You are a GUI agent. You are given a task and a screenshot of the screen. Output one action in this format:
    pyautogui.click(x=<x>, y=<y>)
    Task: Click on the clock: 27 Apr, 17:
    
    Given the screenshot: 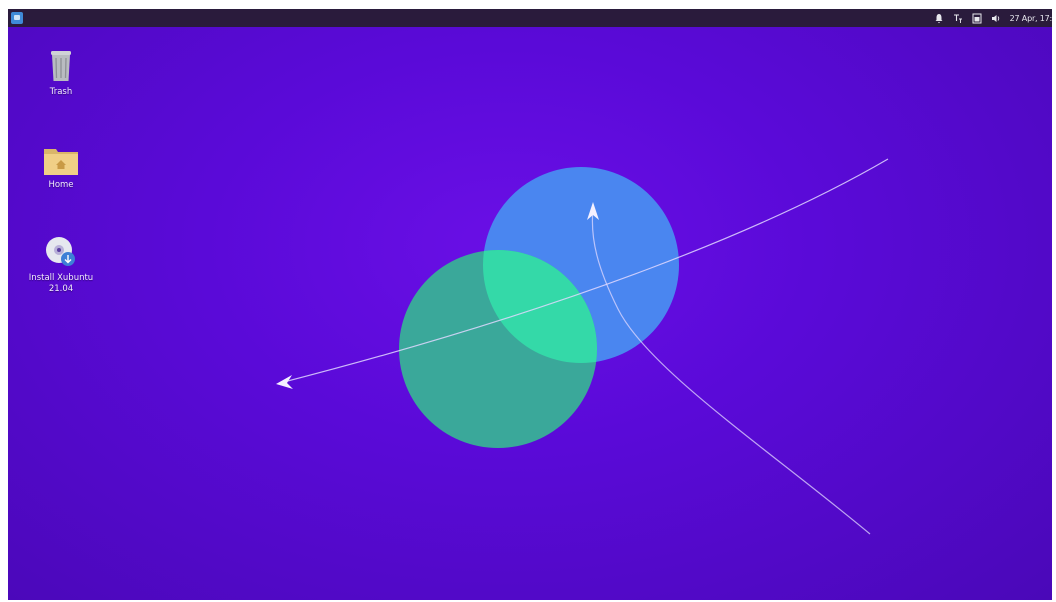 What is the action you would take?
    pyautogui.click(x=1031, y=18)
    